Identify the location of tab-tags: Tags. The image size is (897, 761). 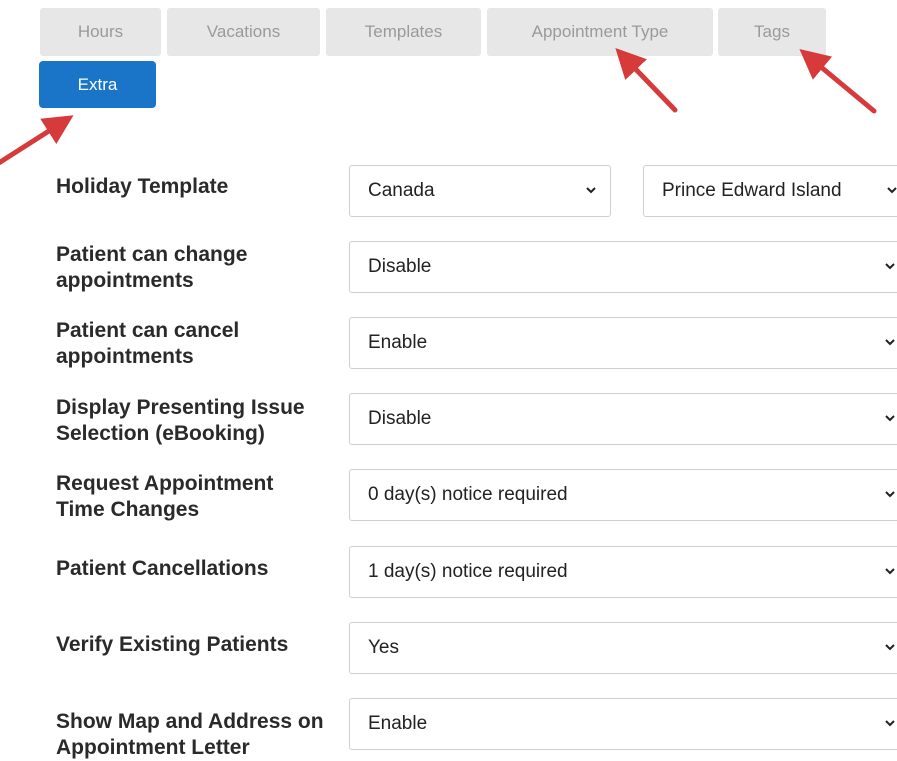
(772, 32).